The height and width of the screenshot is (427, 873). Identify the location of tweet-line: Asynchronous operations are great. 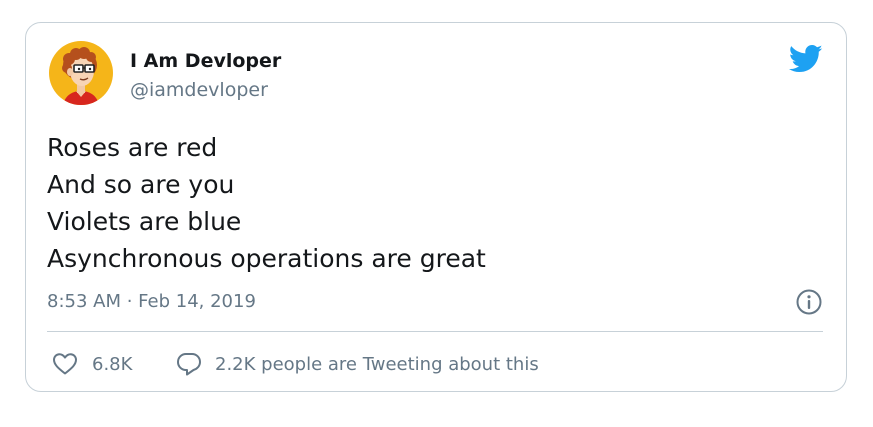
(266, 258).